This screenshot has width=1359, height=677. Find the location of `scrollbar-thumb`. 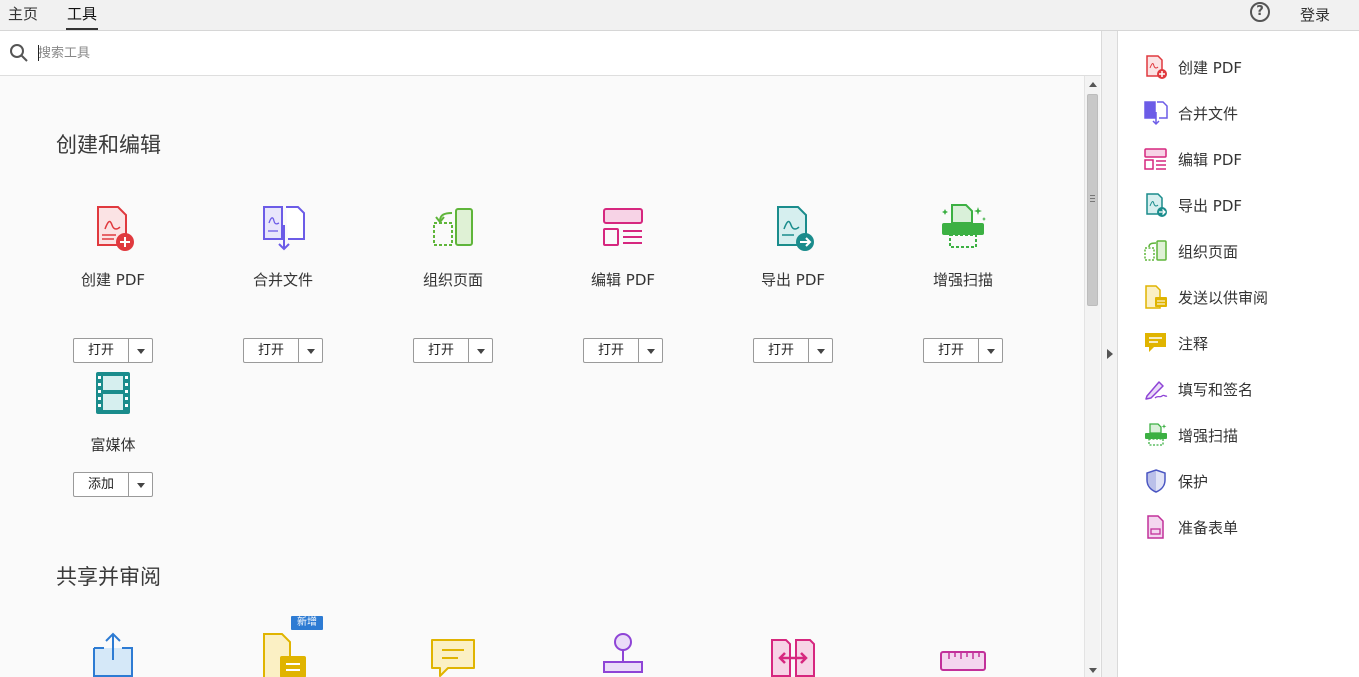

scrollbar-thumb is located at coordinates (1092, 200).